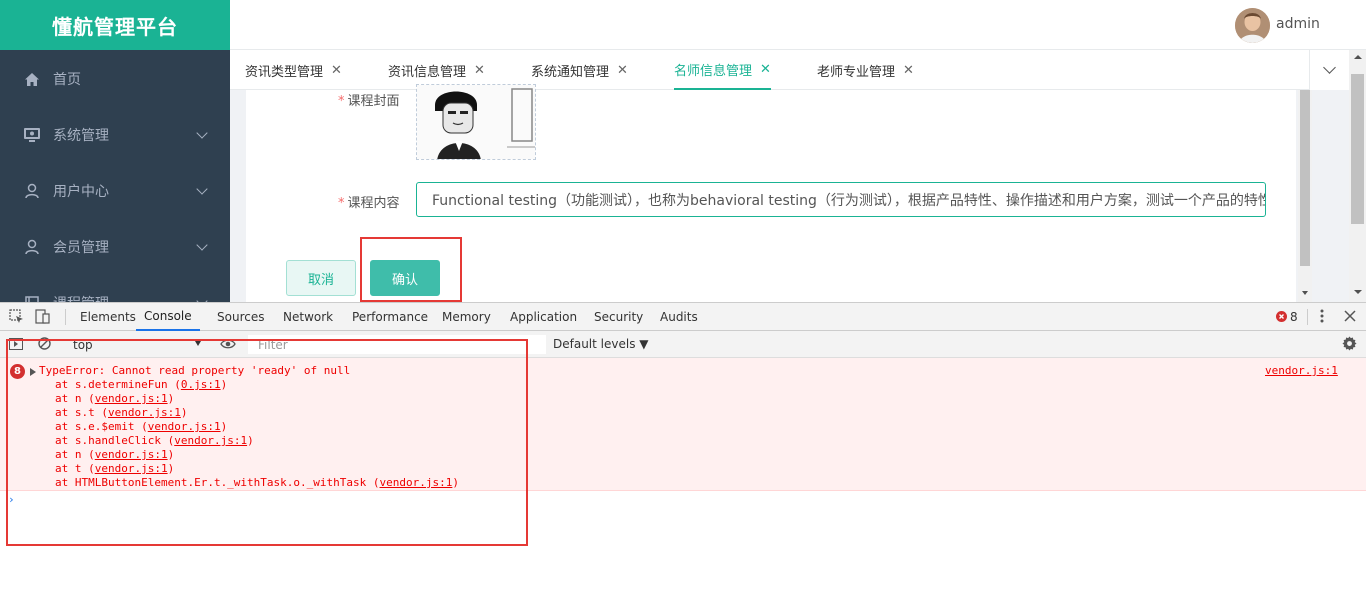 This screenshot has height=608, width=1366. Describe the element at coordinates (466, 317) in the screenshot. I see `devtools-tab-memory: Memory` at that location.